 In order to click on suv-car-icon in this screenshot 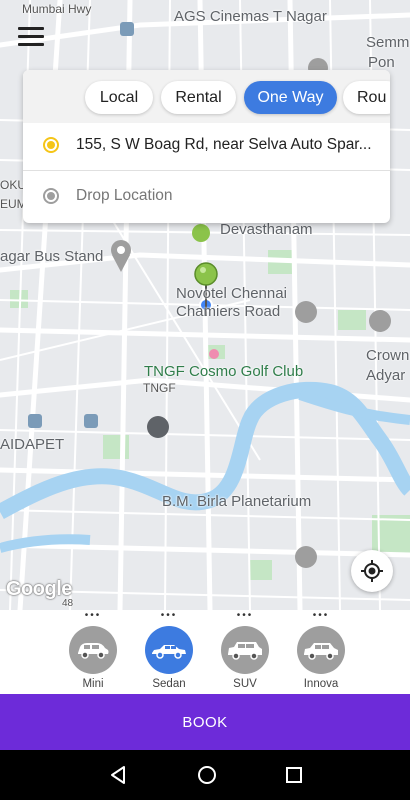, I will do `click(245, 650)`.